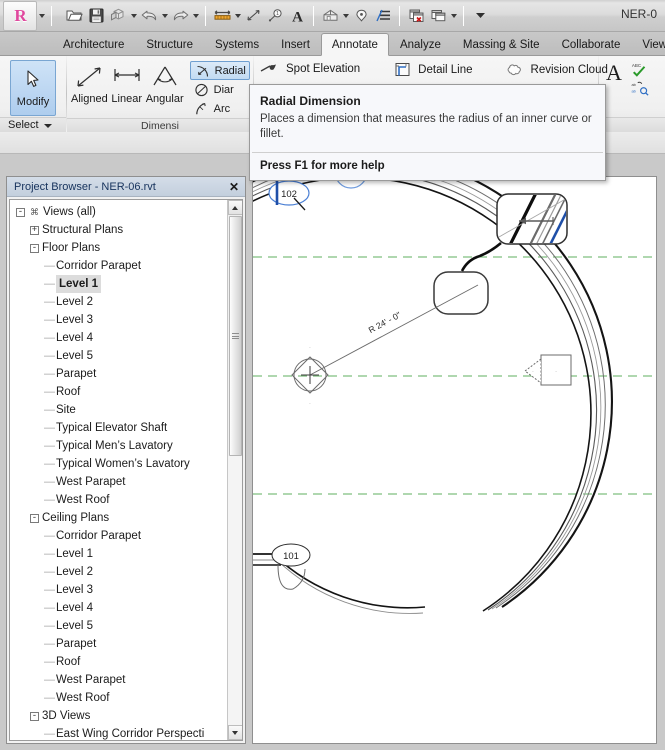 The height and width of the screenshot is (750, 665). Describe the element at coordinates (118, 518) in the screenshot. I see `tree-item: - Ceiling Plans` at that location.